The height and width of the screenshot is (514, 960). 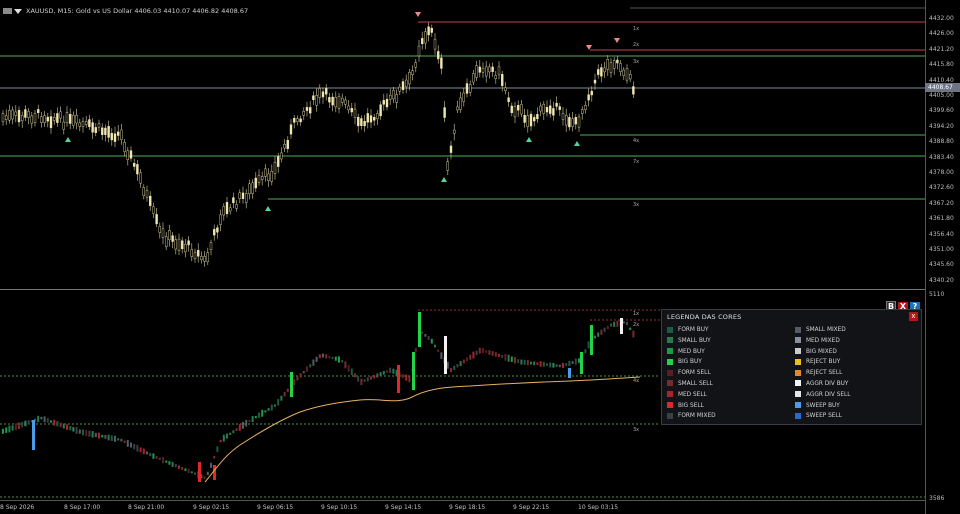 I want to click on price-tick-label: 4378.00, so click(x=941, y=172).